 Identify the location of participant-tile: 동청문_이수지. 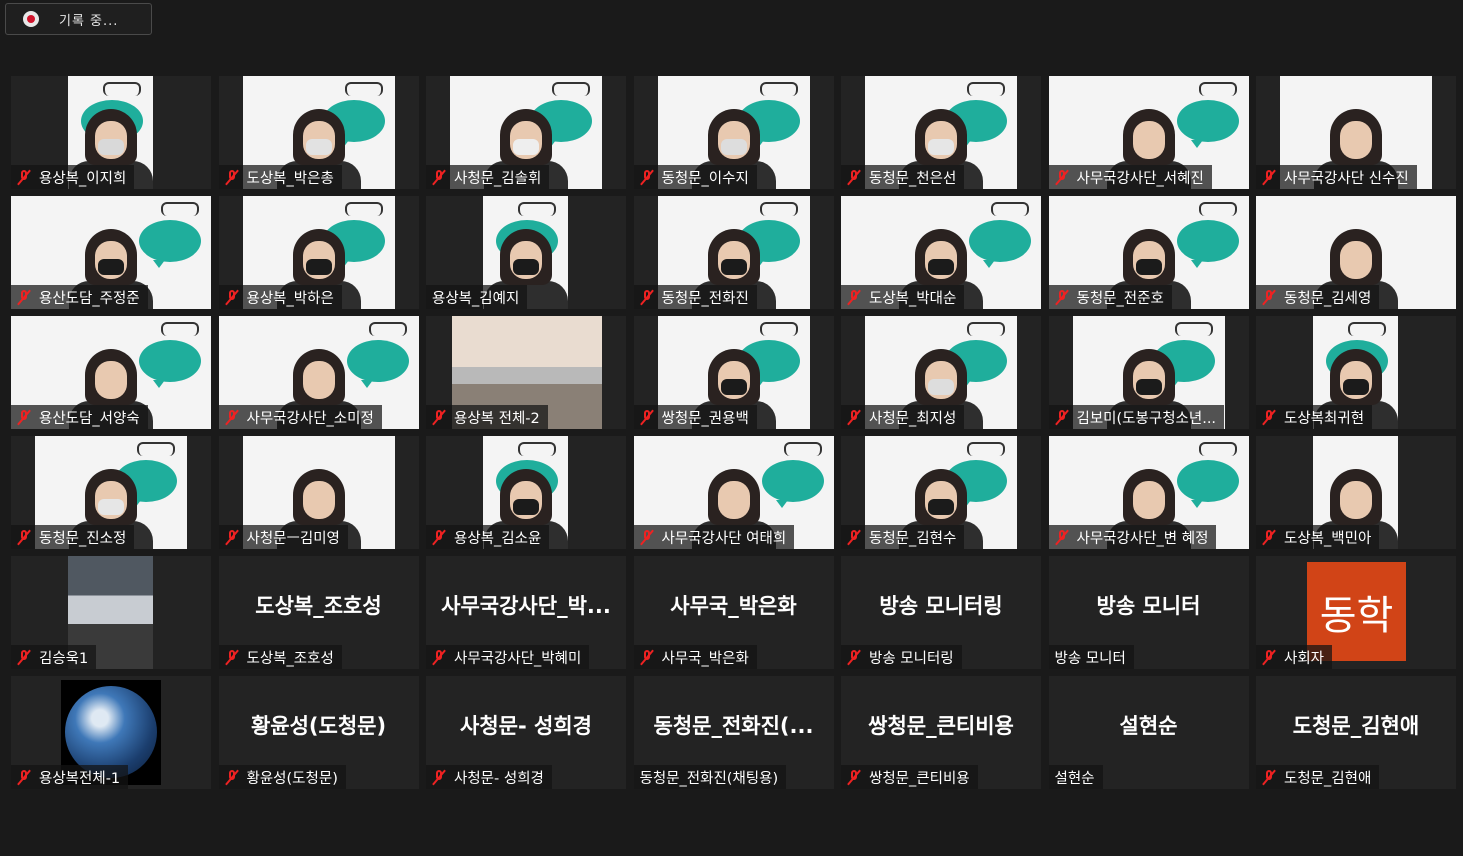
(733, 132).